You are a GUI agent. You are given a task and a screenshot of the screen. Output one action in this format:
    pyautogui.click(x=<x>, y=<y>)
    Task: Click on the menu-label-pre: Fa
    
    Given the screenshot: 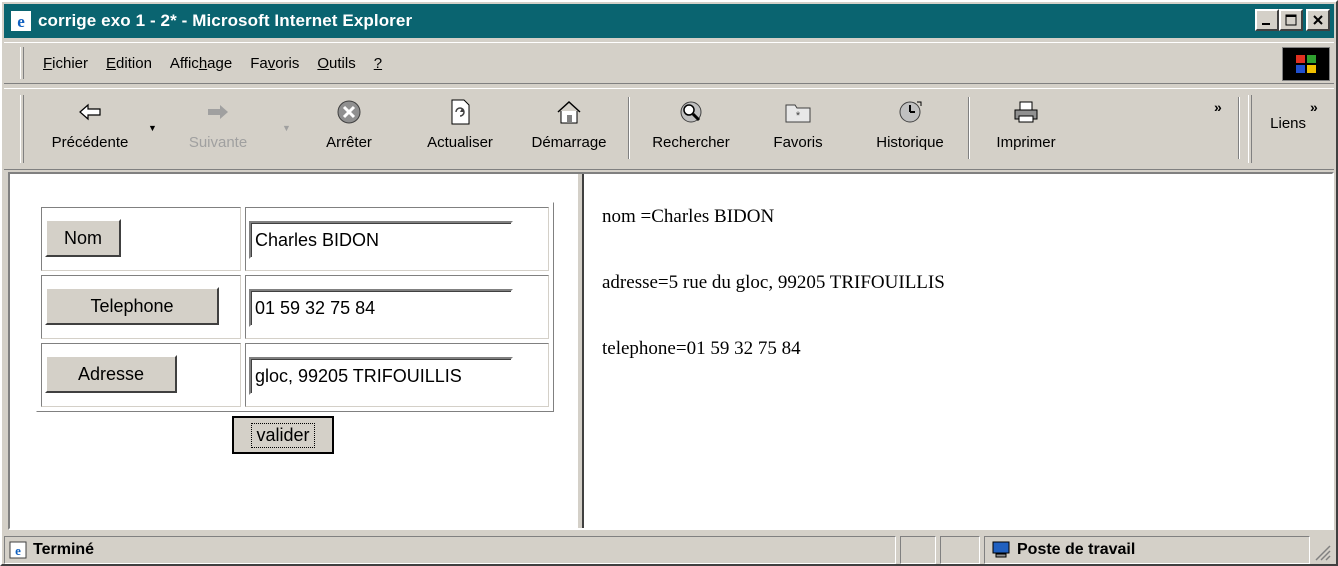 What is the action you would take?
    pyautogui.click(x=259, y=63)
    